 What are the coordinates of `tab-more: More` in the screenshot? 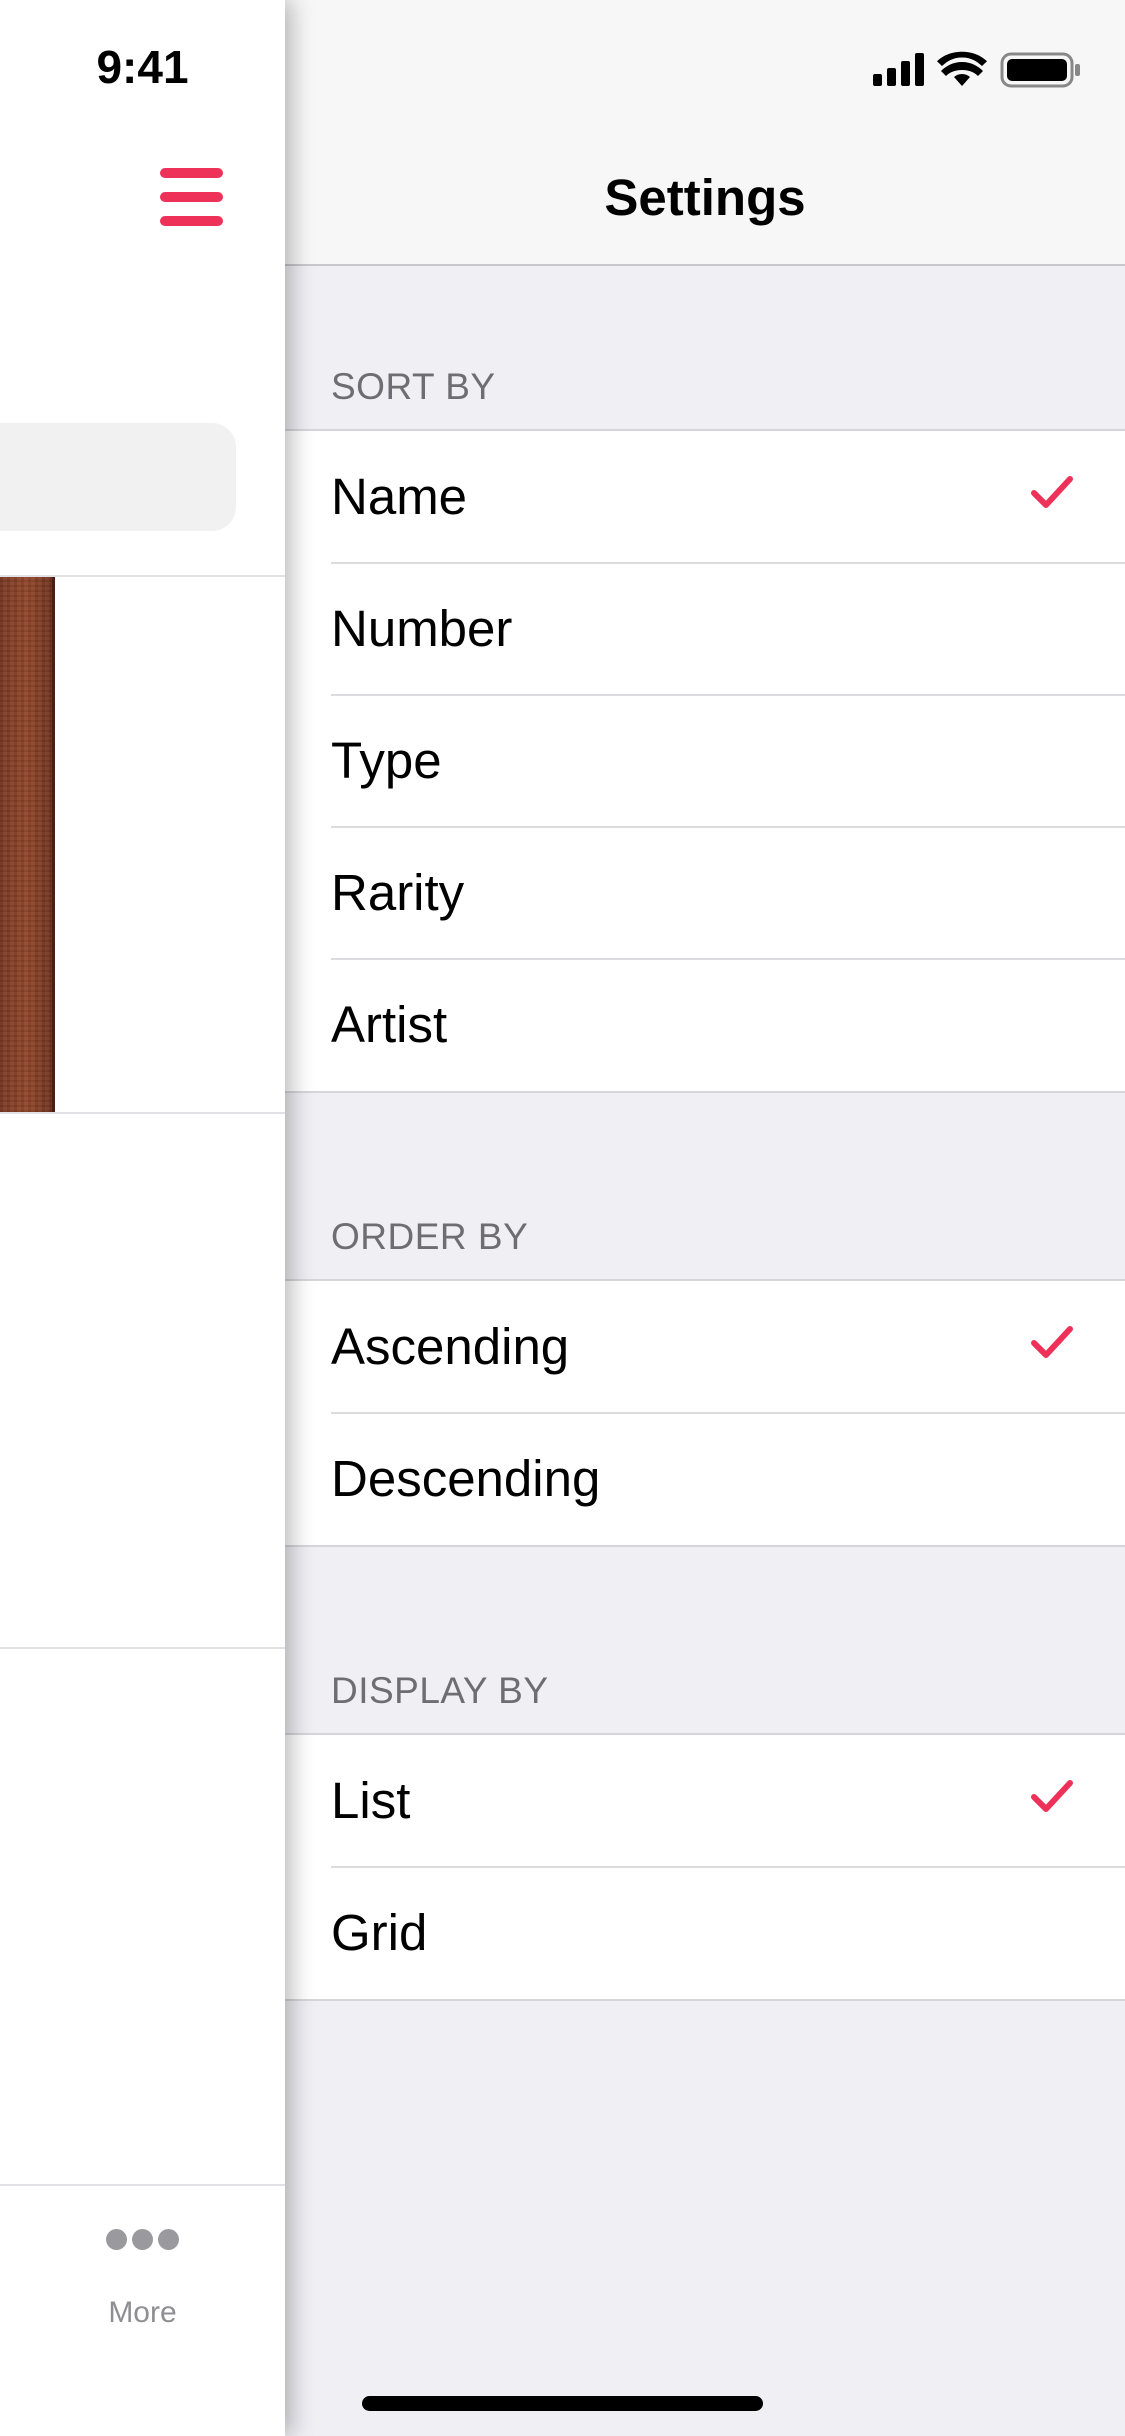 It's located at (142, 2313).